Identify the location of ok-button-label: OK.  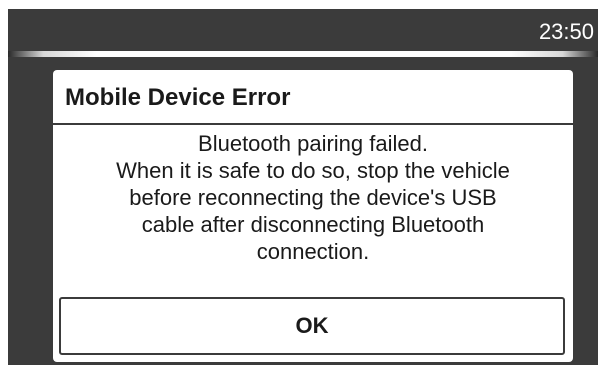
(312, 325).